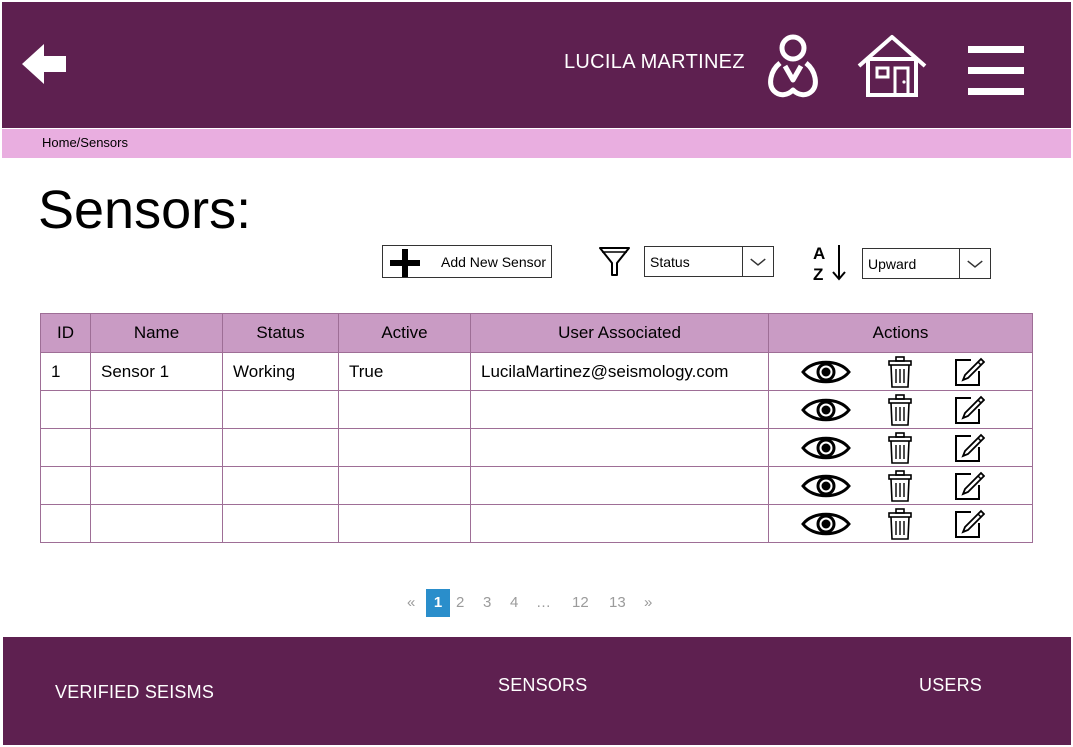 This screenshot has height=747, width=1073. What do you see at coordinates (830, 262) in the screenshot?
I see `sort-az-icon: A Z` at bounding box center [830, 262].